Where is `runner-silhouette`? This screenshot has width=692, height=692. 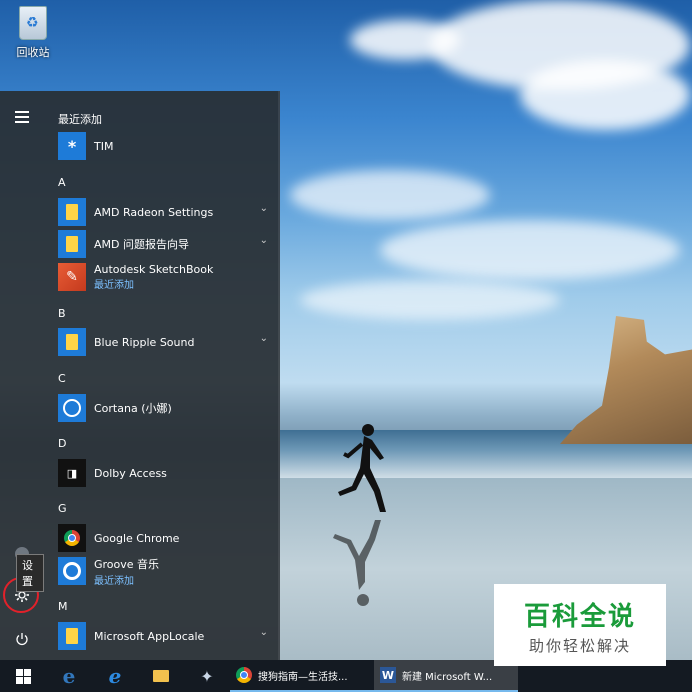 runner-silhouette is located at coordinates (362, 468).